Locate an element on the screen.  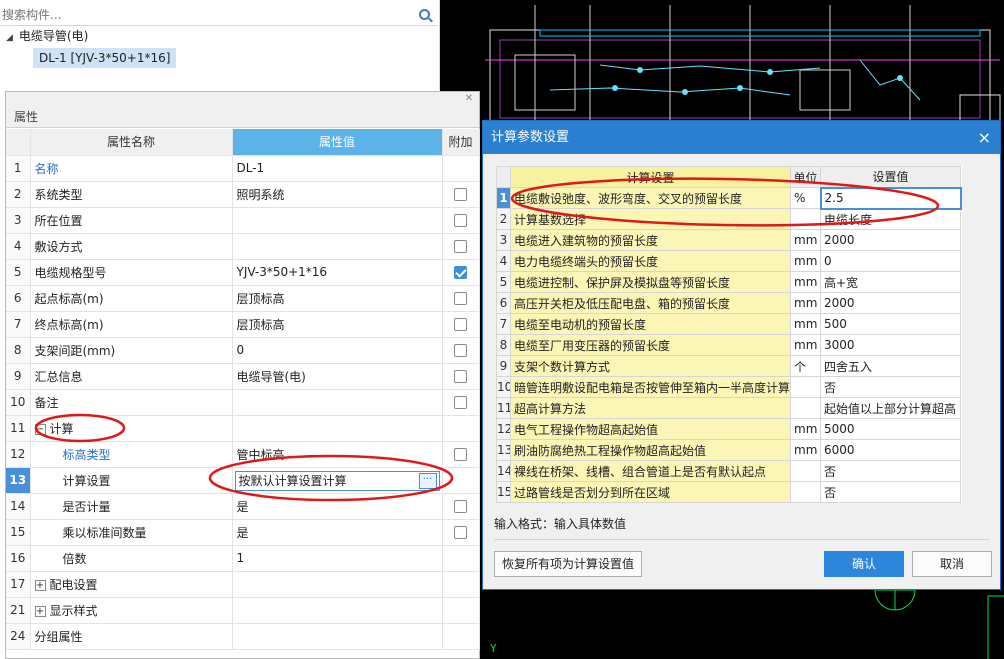
calc-row: 3 电缆进入建筑物的预留长度 mm 2000 is located at coordinates (728, 240).